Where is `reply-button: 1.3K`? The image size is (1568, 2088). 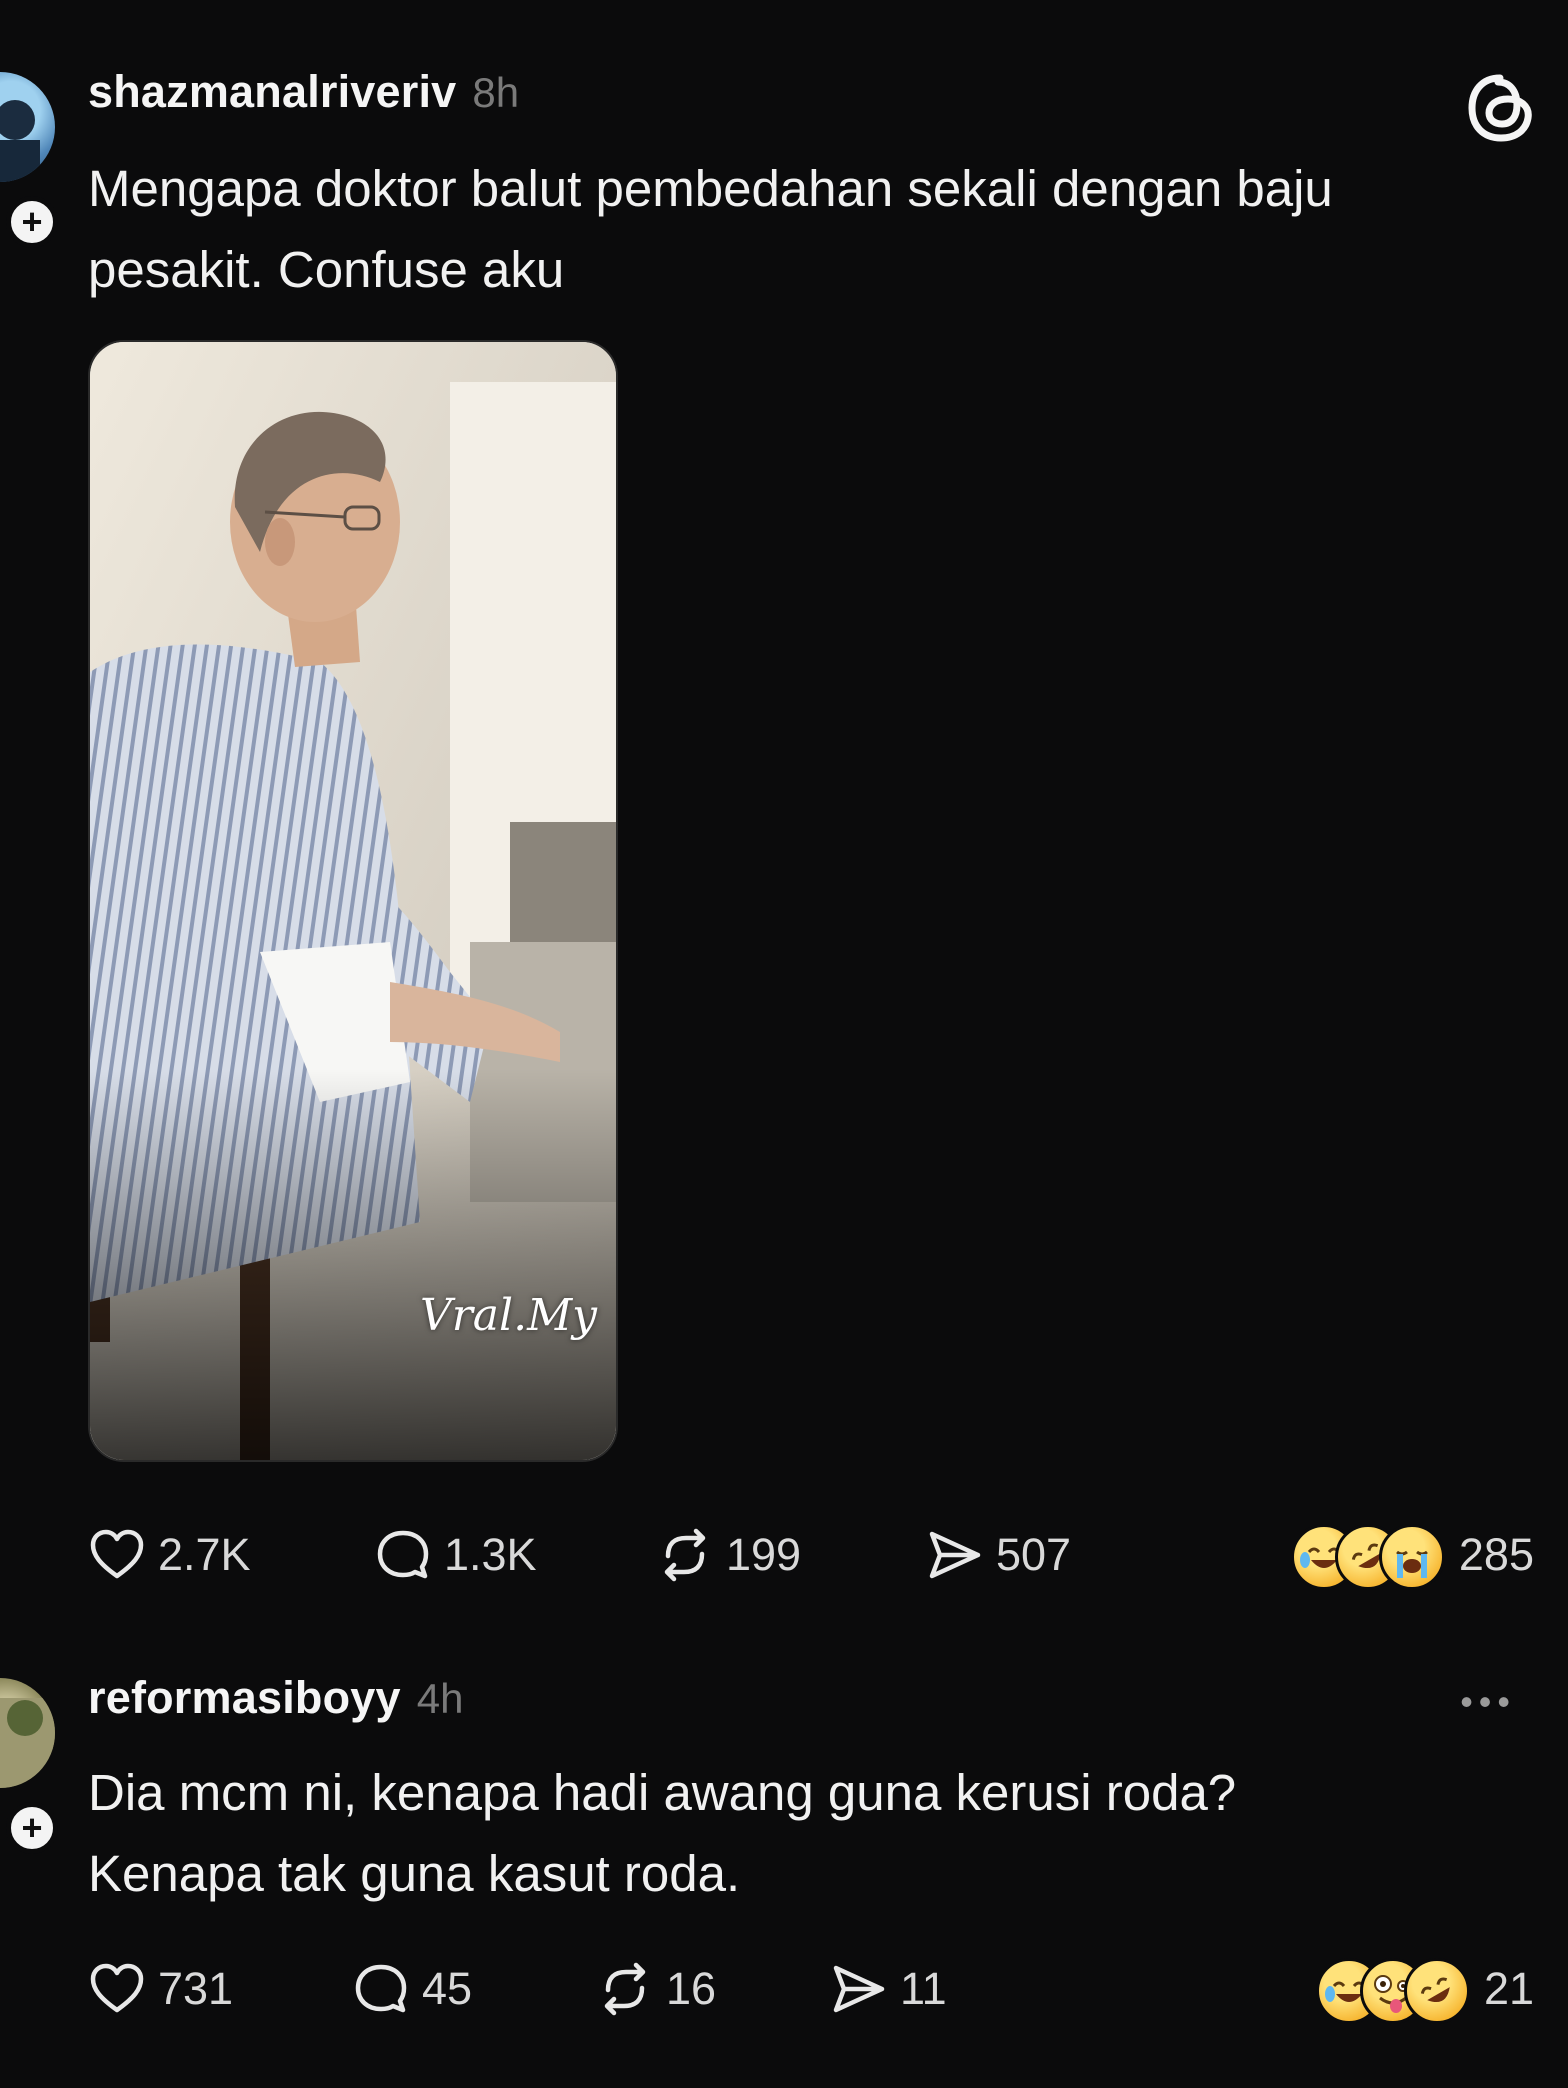
reply-button: 1.3K is located at coordinates (455, 1555).